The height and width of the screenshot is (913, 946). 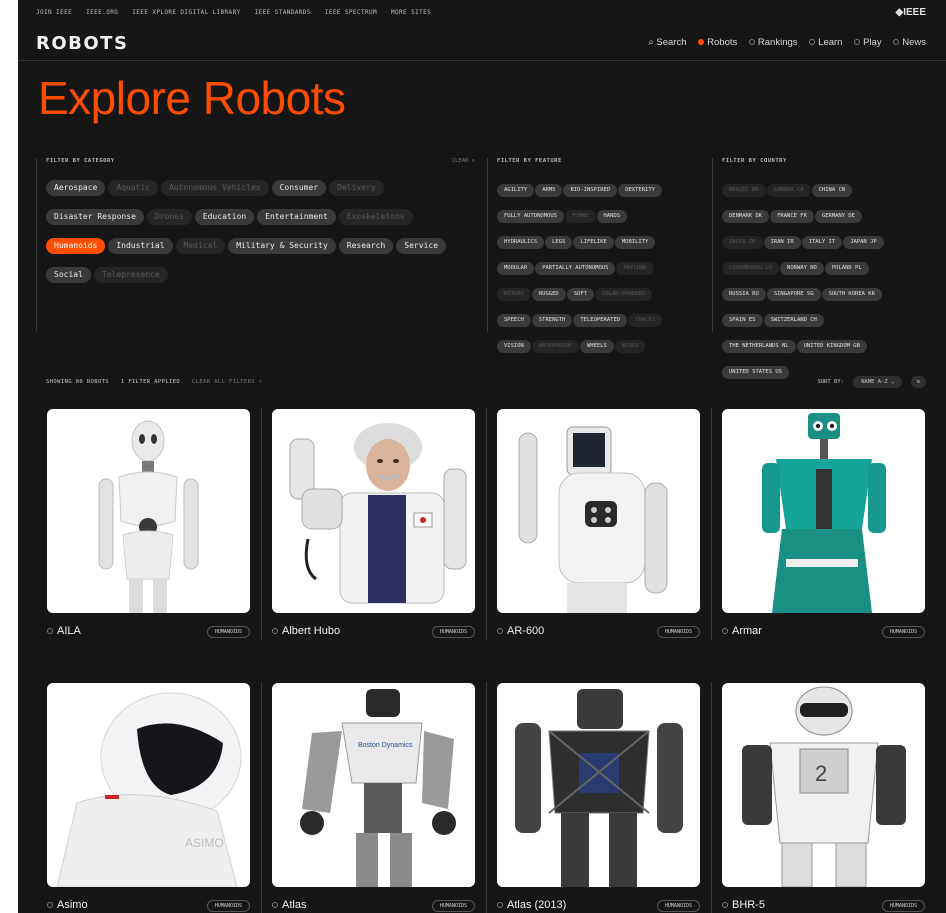 What do you see at coordinates (215, 188) in the screenshot?
I see `category-chip: Autonomous Vehicles` at bounding box center [215, 188].